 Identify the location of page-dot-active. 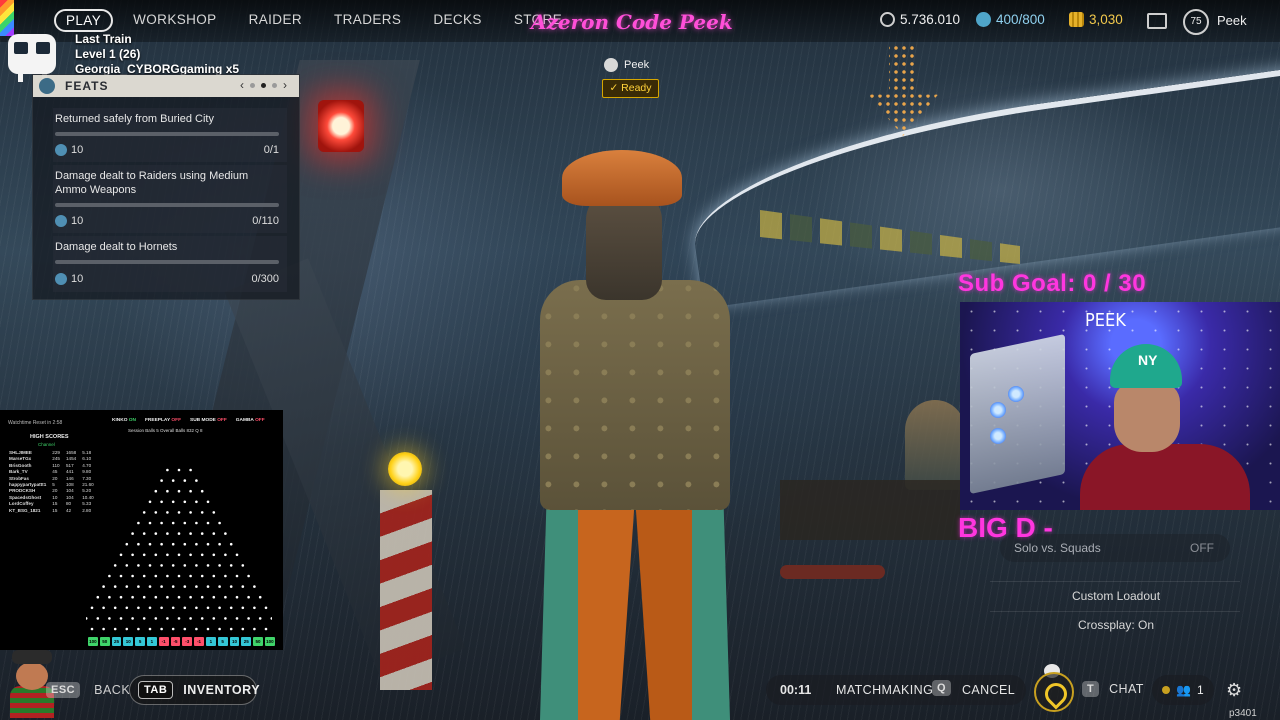
(263, 85).